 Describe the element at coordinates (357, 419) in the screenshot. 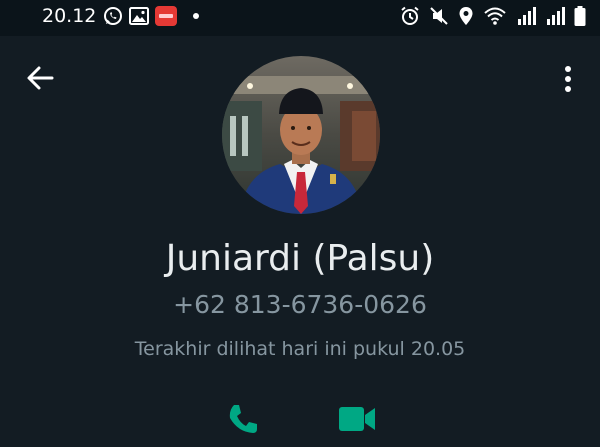

I see `video-call-icon` at that location.